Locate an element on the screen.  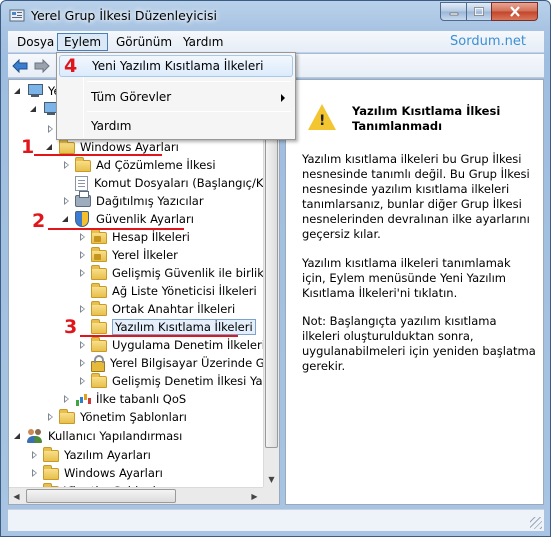
tree-node: Ağ Liste Yöneticisi İlkeleri is located at coordinates (167, 291).